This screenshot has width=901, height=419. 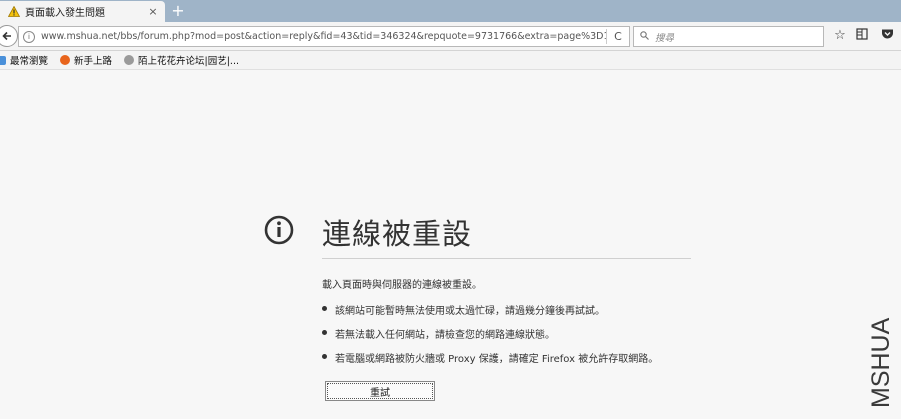 What do you see at coordinates (65, 60) in the screenshot?
I see `firefox-icon` at bounding box center [65, 60].